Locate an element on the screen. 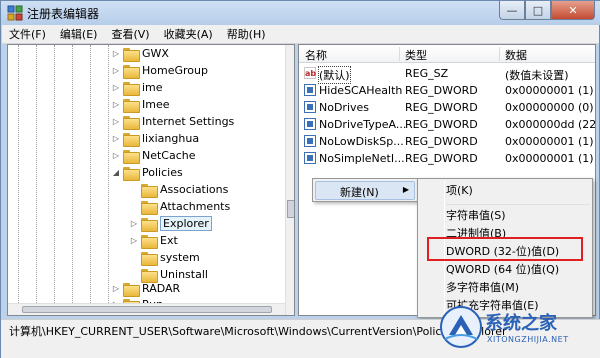  menu-item-qword-value: QWORD (64 位)值(Q) is located at coordinates (502, 270).